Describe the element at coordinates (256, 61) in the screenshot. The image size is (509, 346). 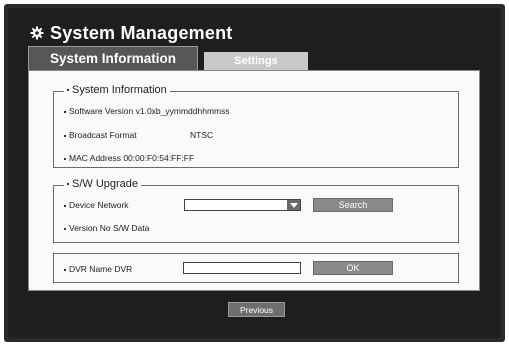
I see `tab-settings: Settings` at that location.